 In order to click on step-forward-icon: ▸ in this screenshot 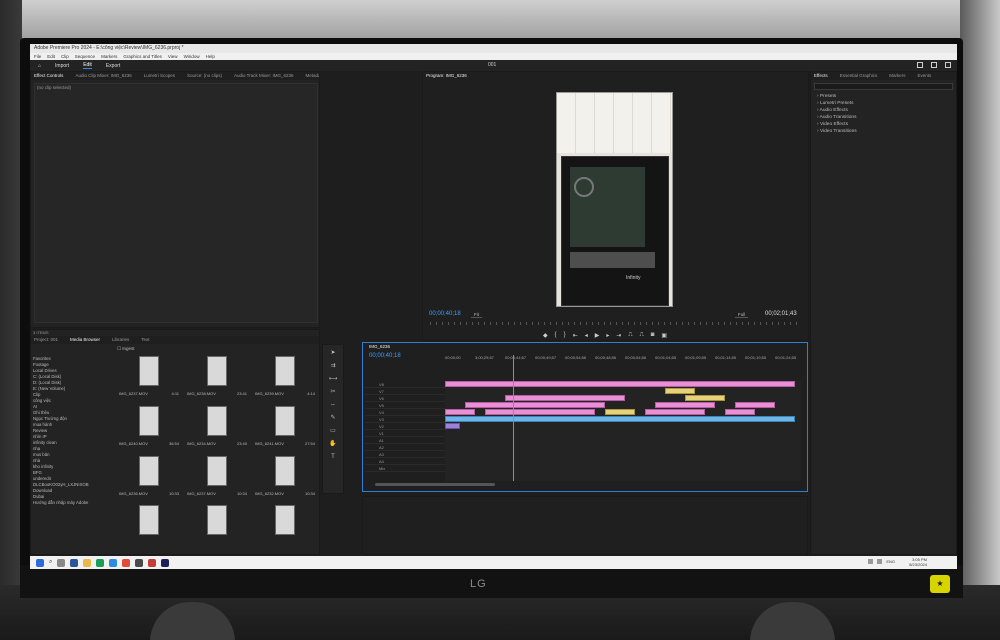, I will do `click(607, 335)`.